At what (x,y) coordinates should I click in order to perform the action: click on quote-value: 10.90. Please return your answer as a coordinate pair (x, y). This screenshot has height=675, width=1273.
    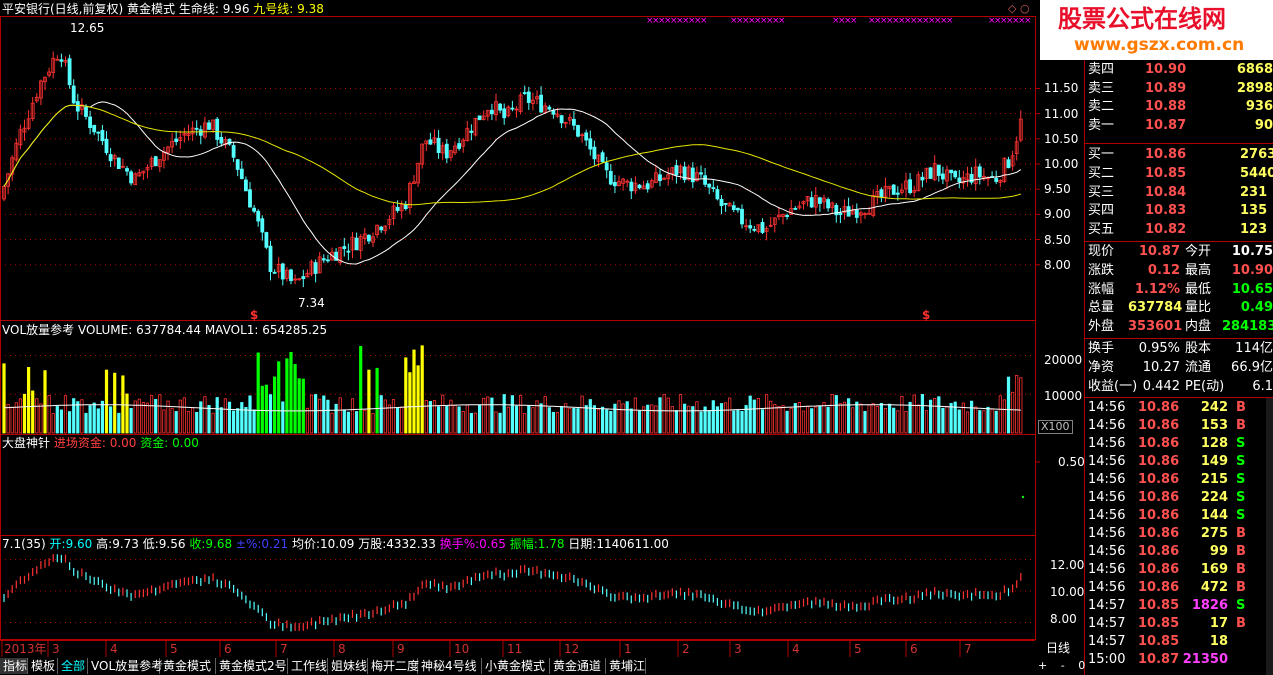
    Looking at the image, I should click on (1252, 270).